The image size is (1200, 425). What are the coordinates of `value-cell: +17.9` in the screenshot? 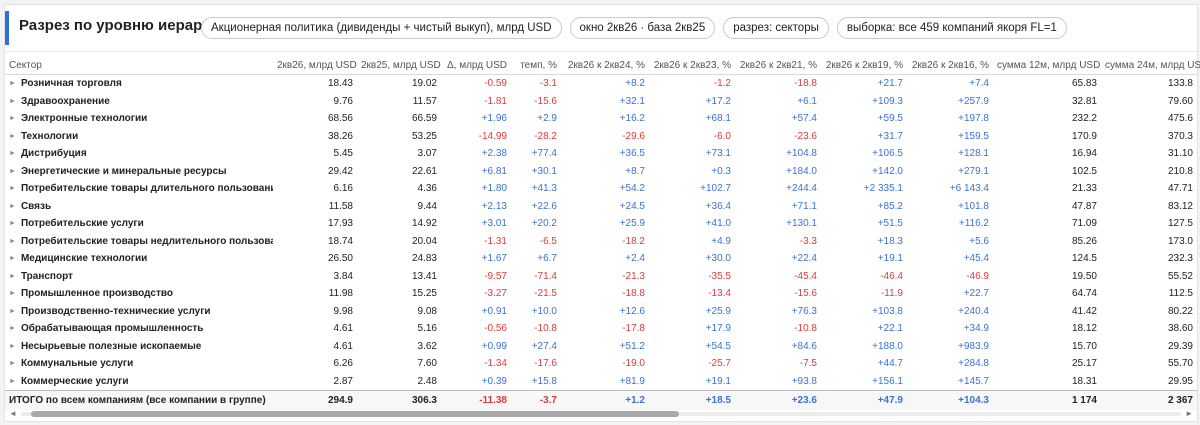 It's located at (718, 329).